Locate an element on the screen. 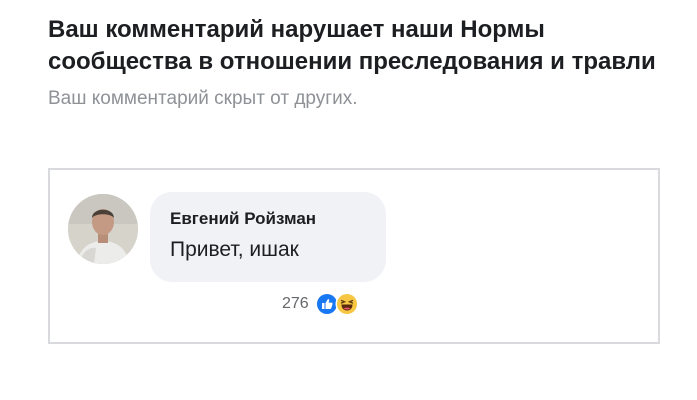 The width and height of the screenshot is (697, 400). reaction-count: 276 is located at coordinates (295, 303).